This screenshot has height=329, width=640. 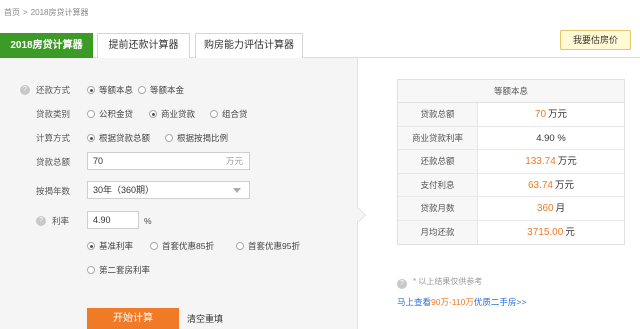 I want to click on rate-input: 4.90, so click(x=113, y=220).